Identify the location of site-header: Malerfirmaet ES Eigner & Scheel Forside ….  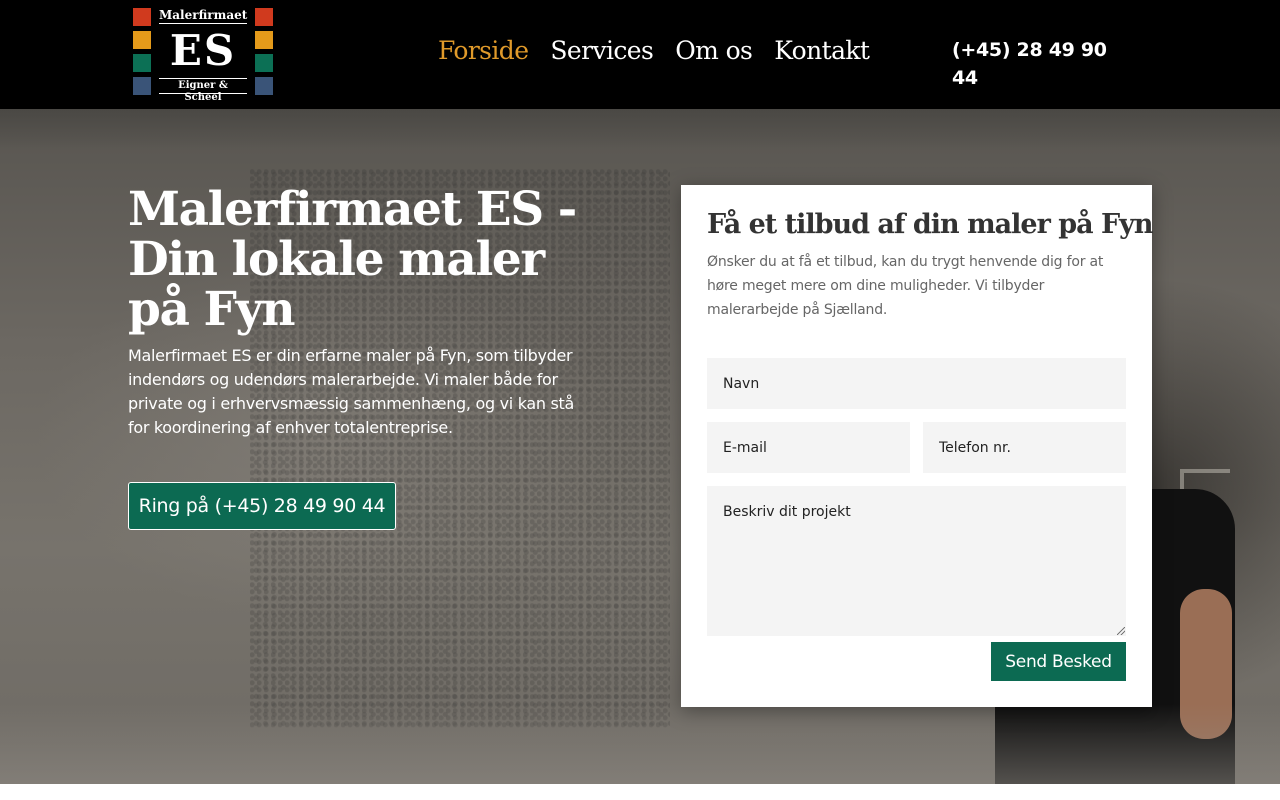
(640, 54).